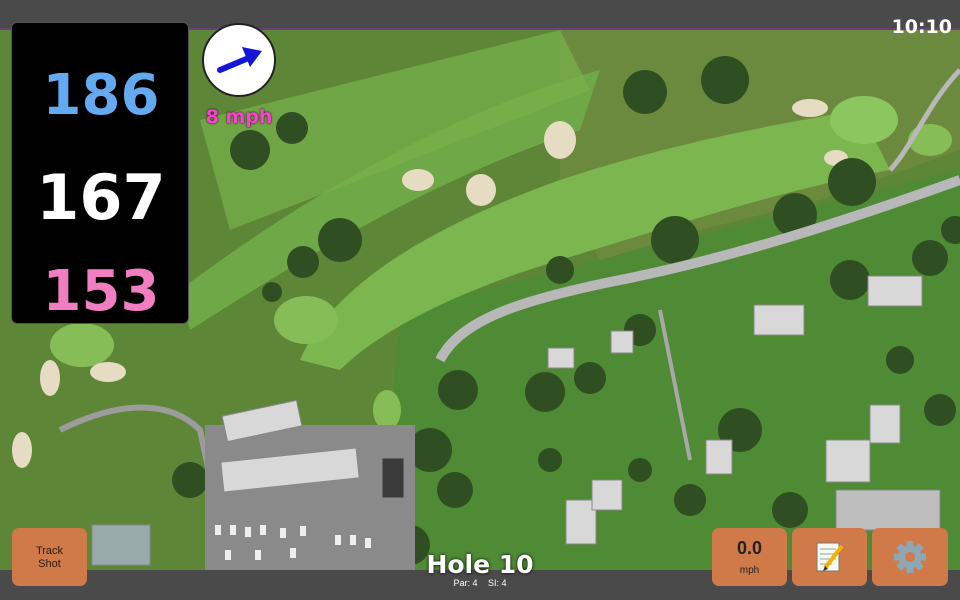 The width and height of the screenshot is (960, 600). I want to click on notes-button, so click(829, 557).